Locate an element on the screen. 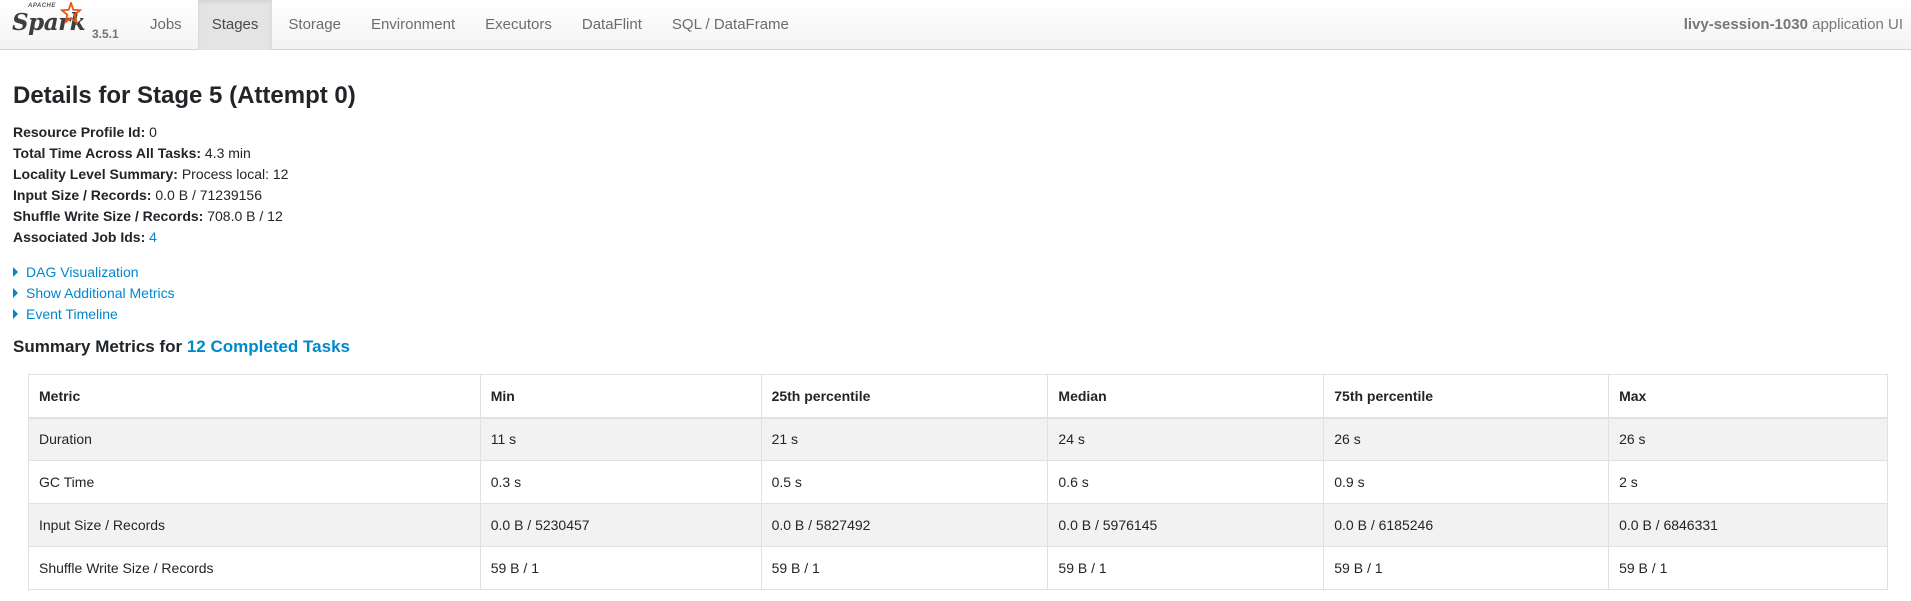  tab-dataflint: DataFlint is located at coordinates (612, 25).